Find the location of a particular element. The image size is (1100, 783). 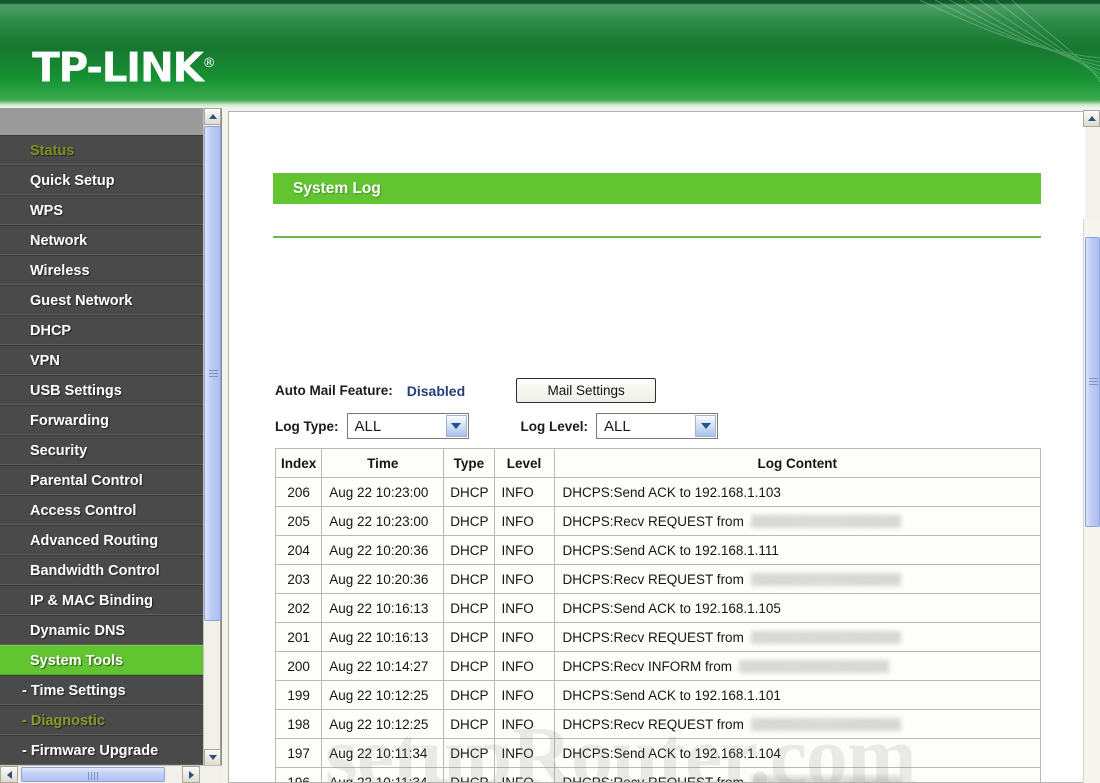

sidebar-scroll-up-button is located at coordinates (212, 116).